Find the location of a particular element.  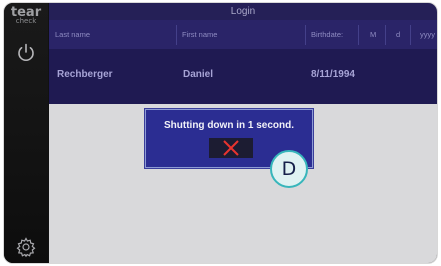

column-header-year: yyyy is located at coordinates (427, 34).